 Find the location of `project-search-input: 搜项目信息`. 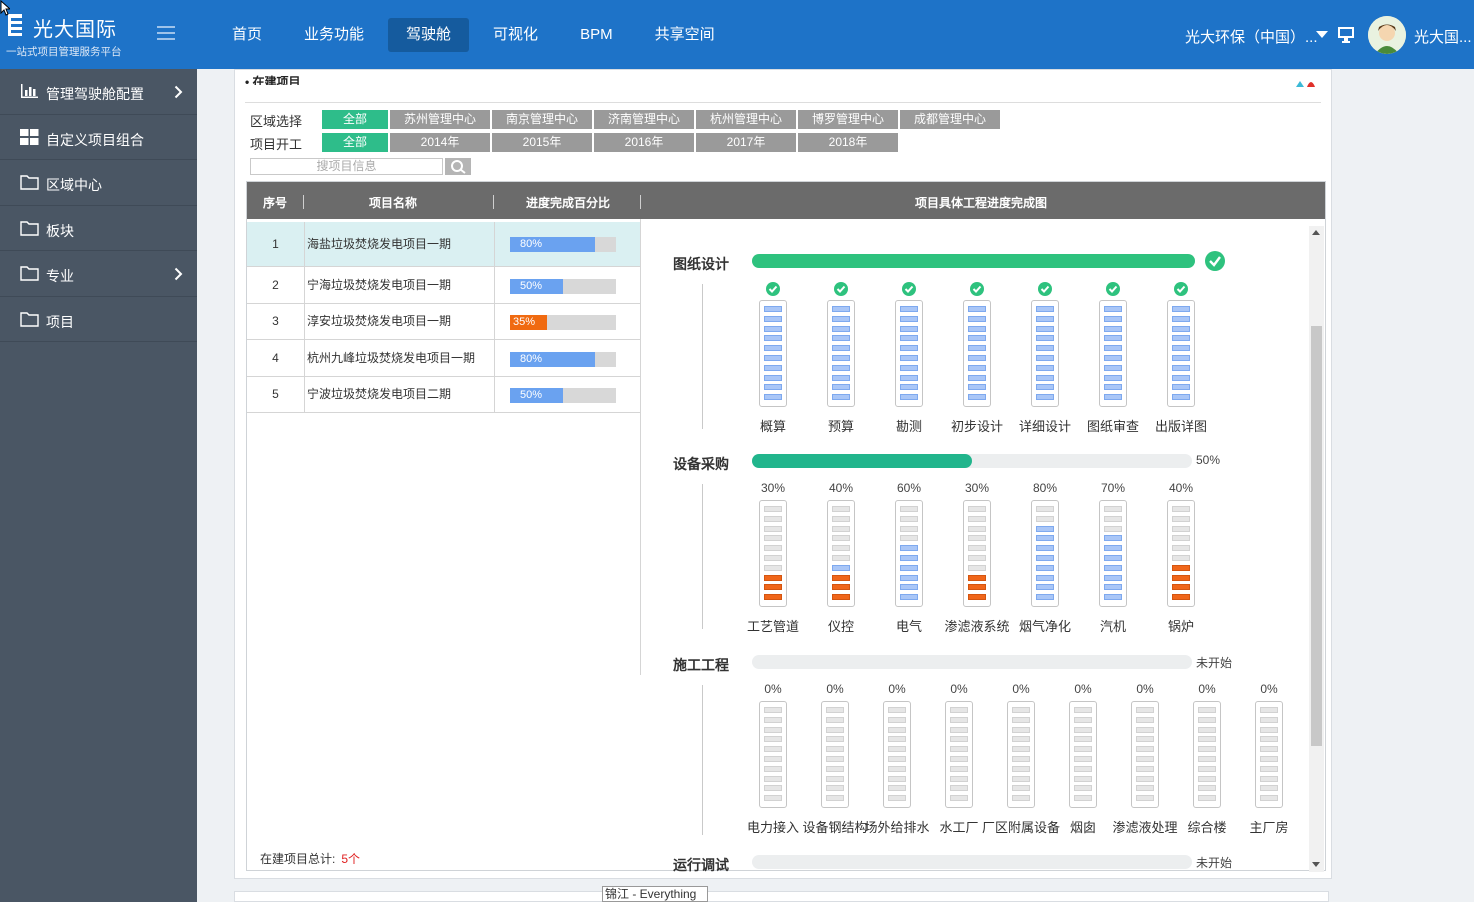

project-search-input: 搜项目信息 is located at coordinates (346, 166).